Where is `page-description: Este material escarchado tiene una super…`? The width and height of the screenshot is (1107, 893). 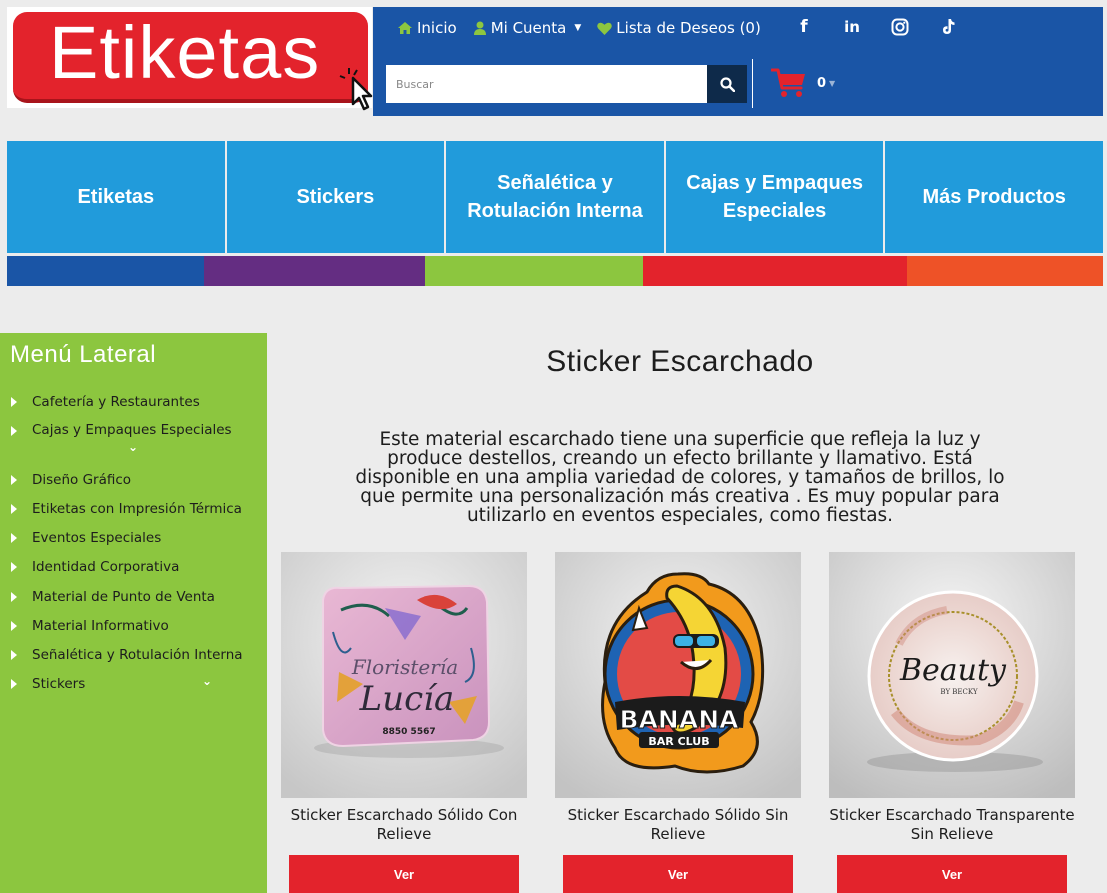 page-description: Este material escarchado tiene una super… is located at coordinates (680, 477).